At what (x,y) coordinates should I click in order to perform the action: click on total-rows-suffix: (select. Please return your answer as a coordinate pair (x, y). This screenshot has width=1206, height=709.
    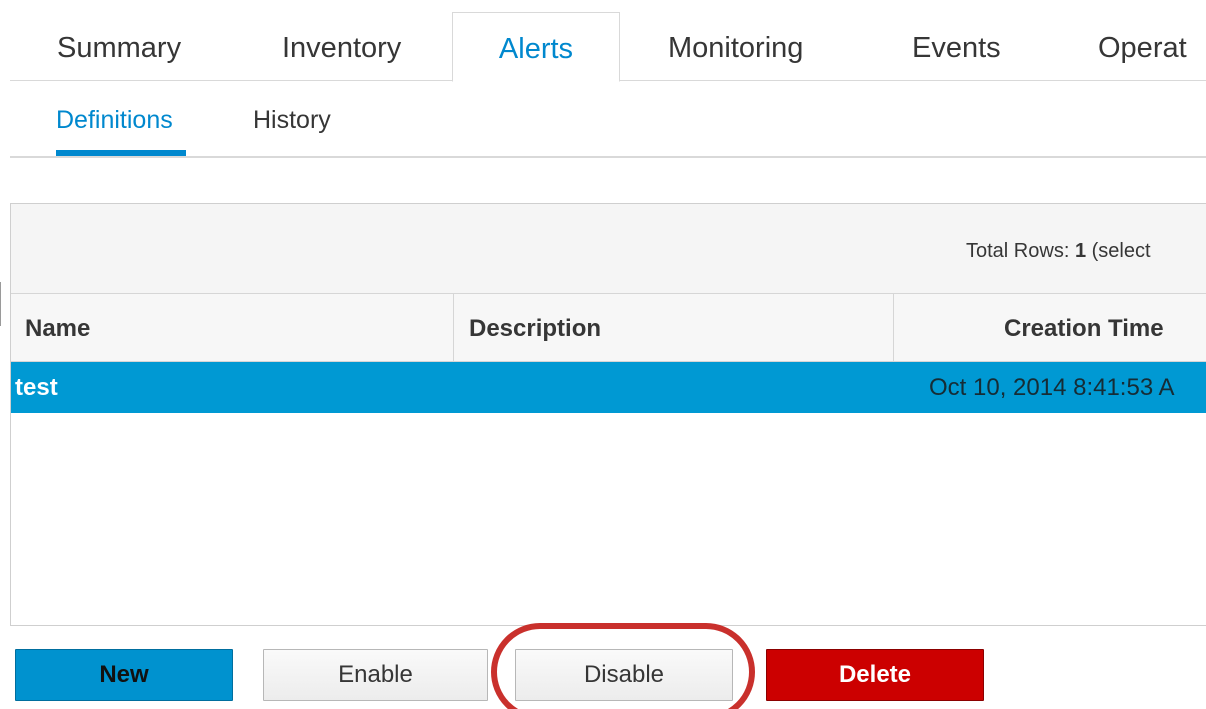
    Looking at the image, I should click on (1121, 251).